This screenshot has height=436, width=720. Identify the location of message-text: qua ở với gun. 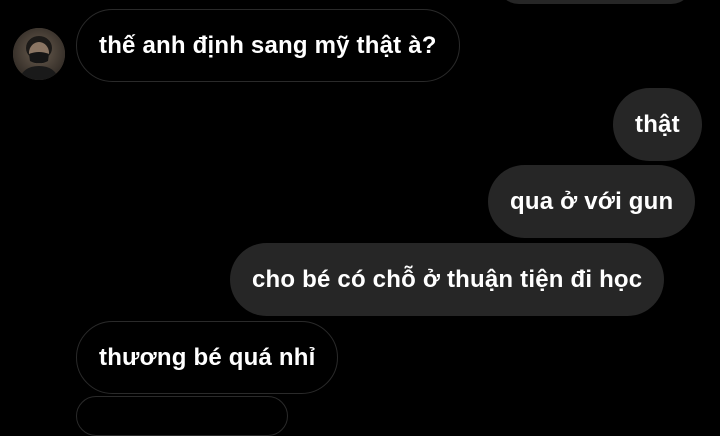
(592, 201).